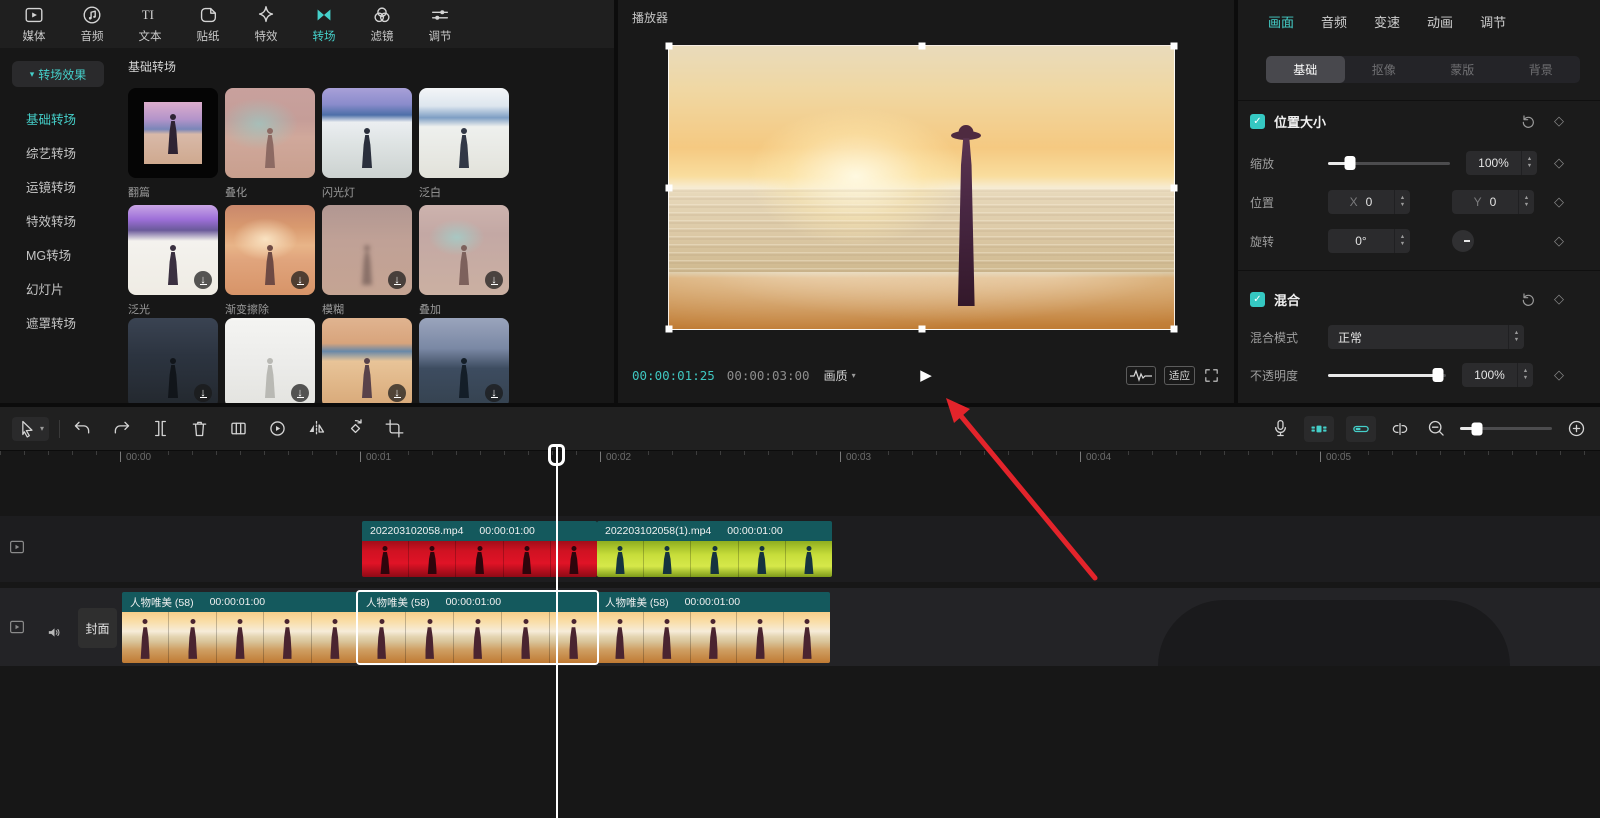 The height and width of the screenshot is (818, 1600). Describe the element at coordinates (1541, 69) in the screenshot. I see `subtab-background: 背景` at that location.